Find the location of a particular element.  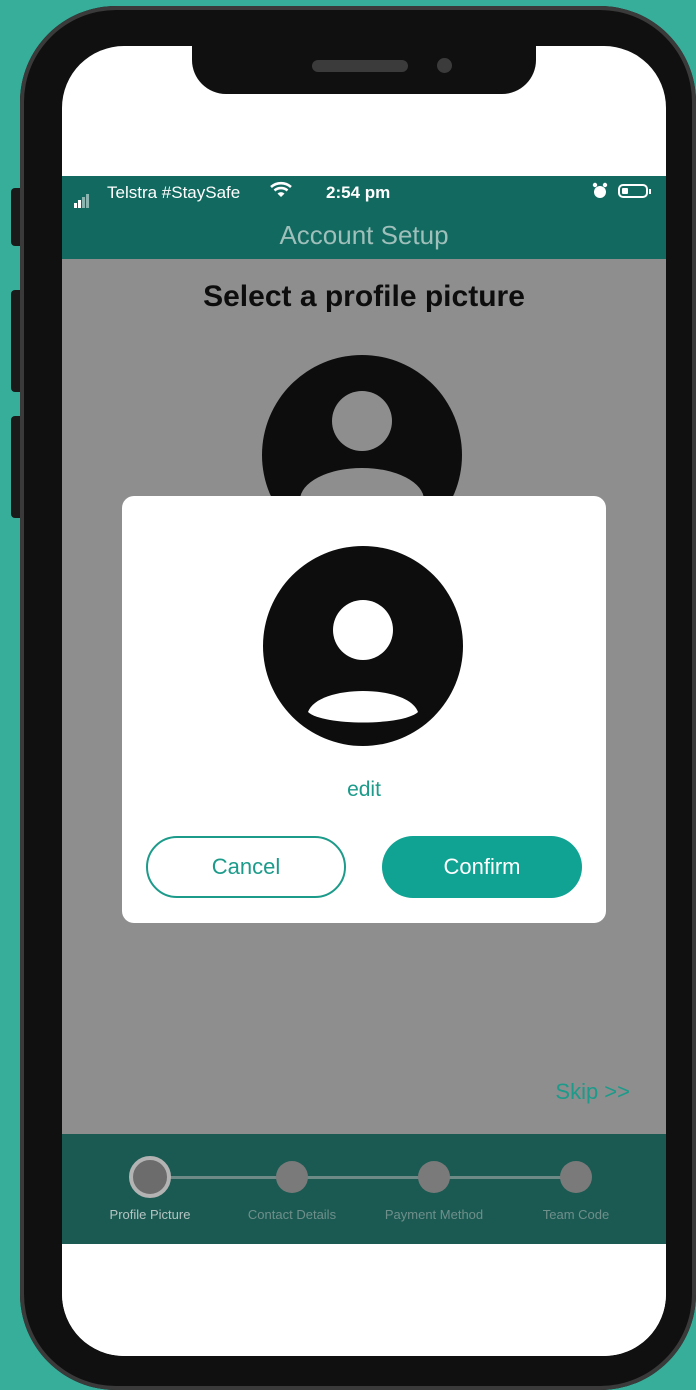

header-title: Account Setup is located at coordinates (364, 235).